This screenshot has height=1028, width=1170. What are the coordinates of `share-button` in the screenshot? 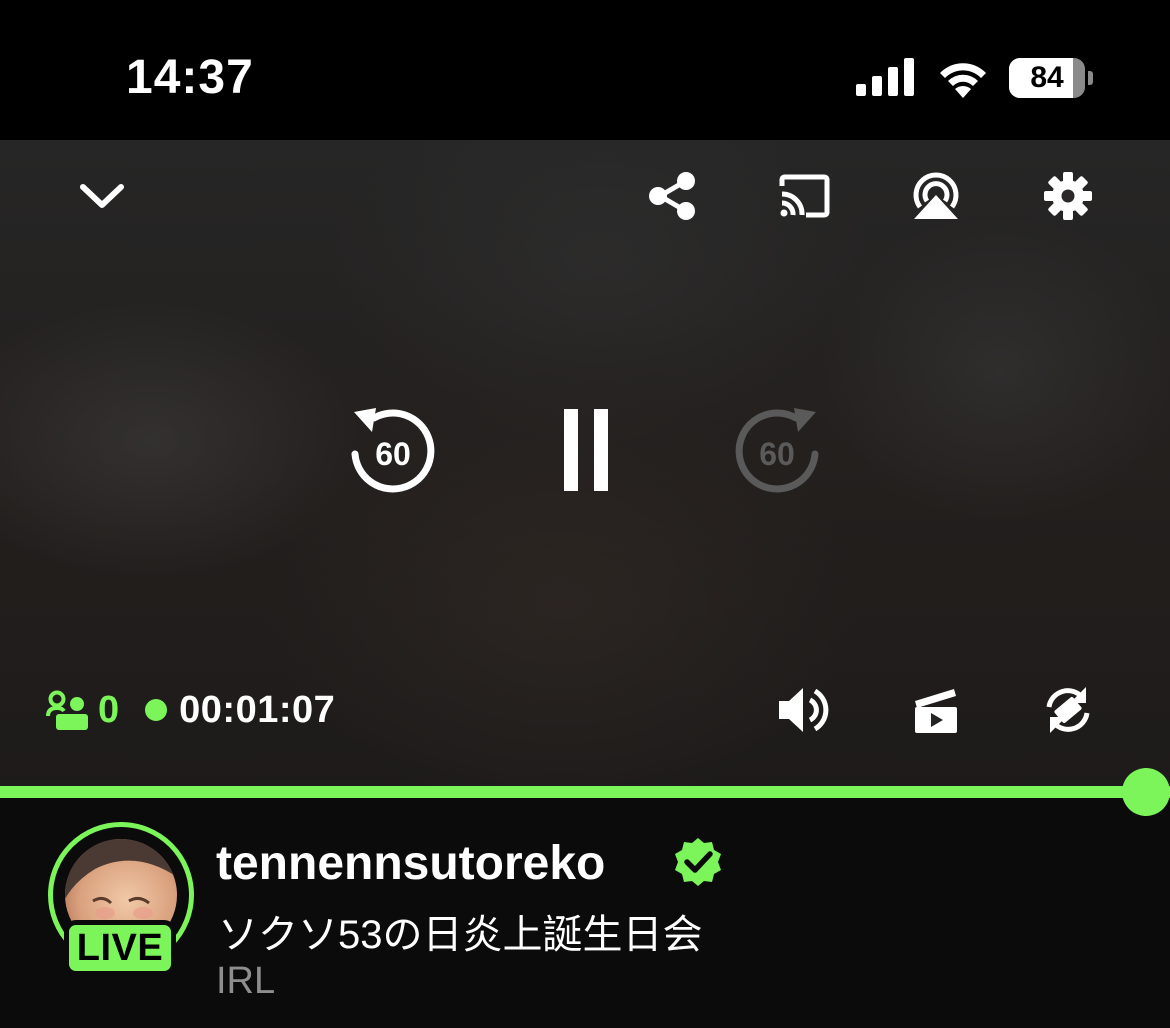 It's located at (672, 196).